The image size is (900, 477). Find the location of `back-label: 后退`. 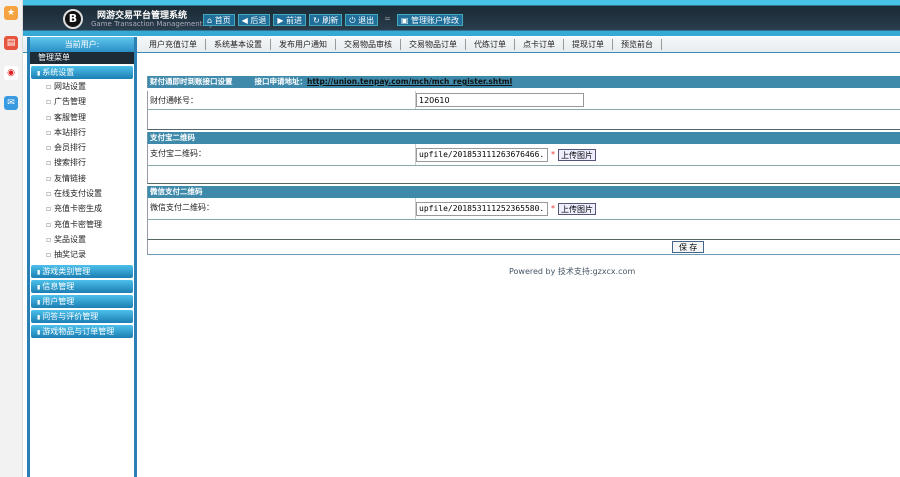

back-label: 后退 is located at coordinates (258, 20).